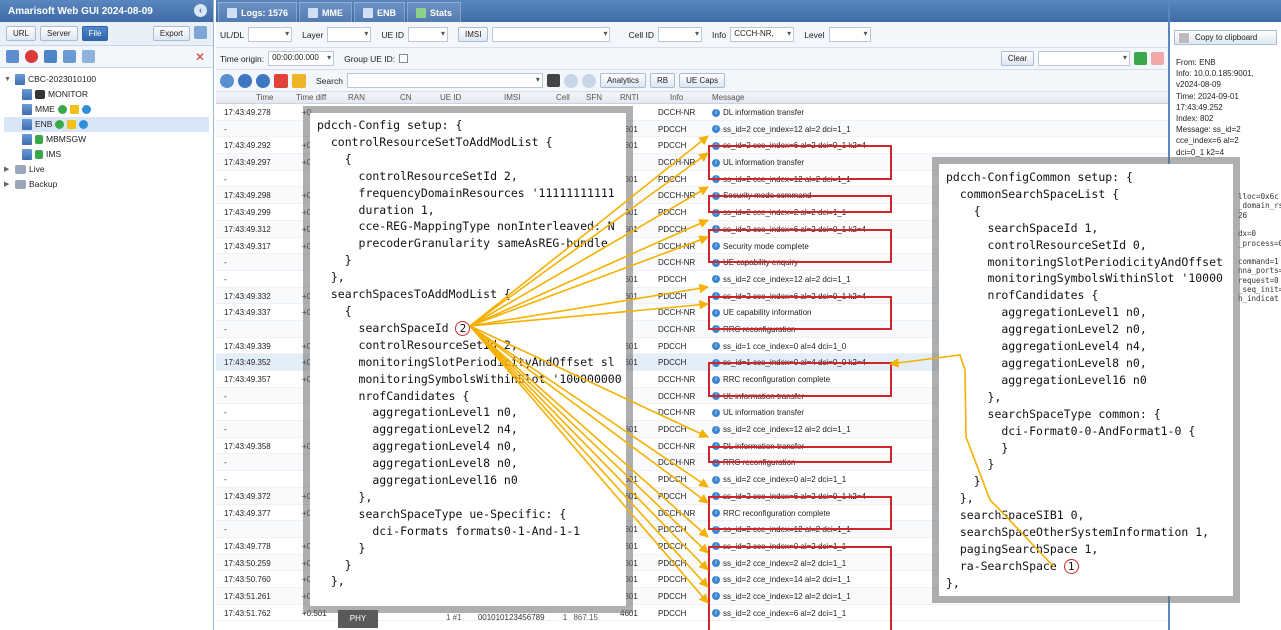 The image size is (1281, 630). Describe the element at coordinates (434, 12) in the screenshot. I see `tab-stats: Stats` at that location.